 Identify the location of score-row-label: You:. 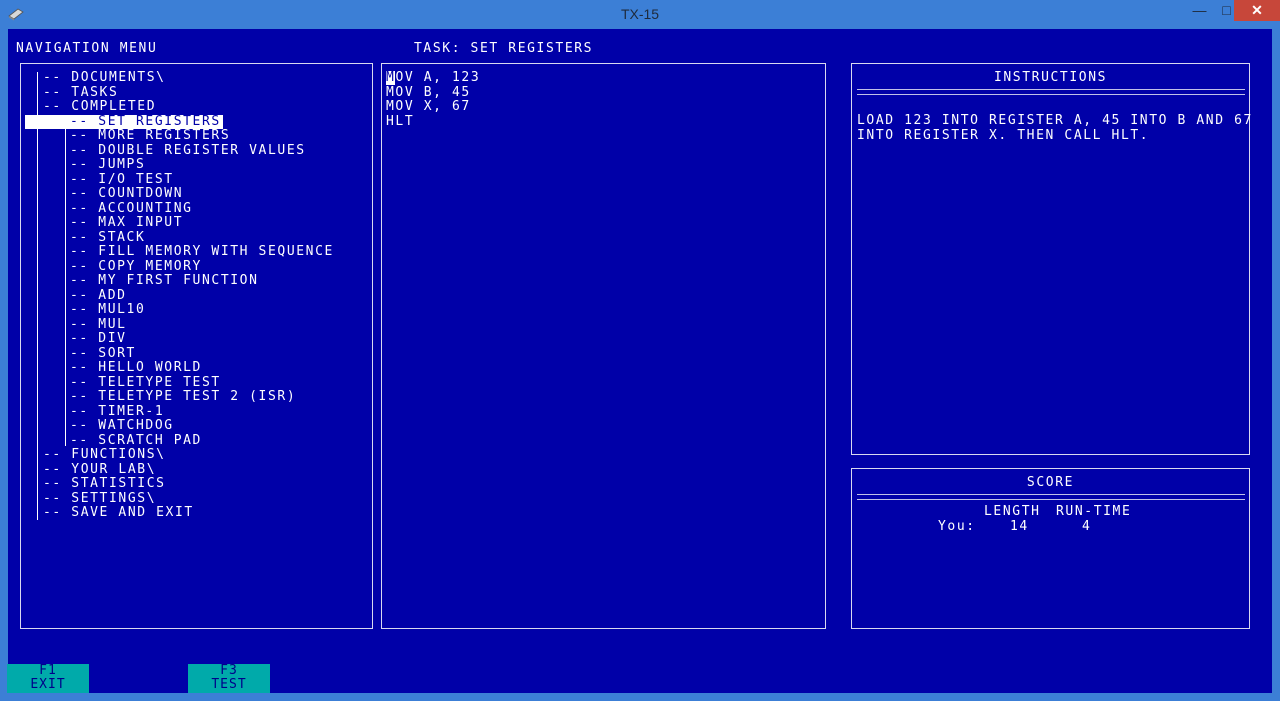
(957, 526).